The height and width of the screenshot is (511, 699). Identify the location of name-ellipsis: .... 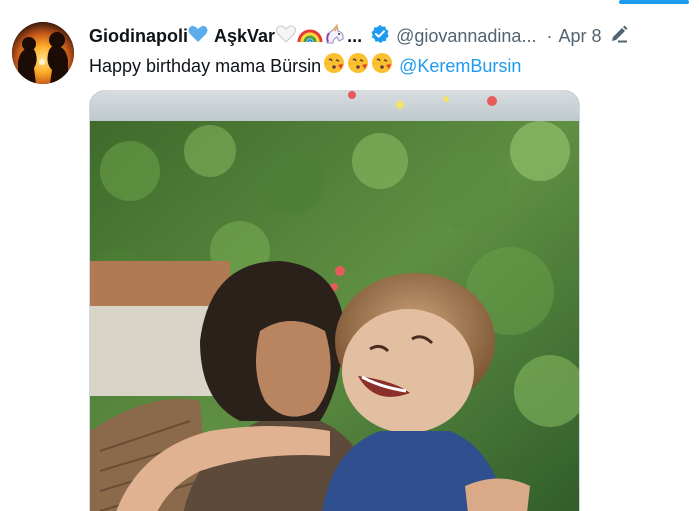
(355, 35).